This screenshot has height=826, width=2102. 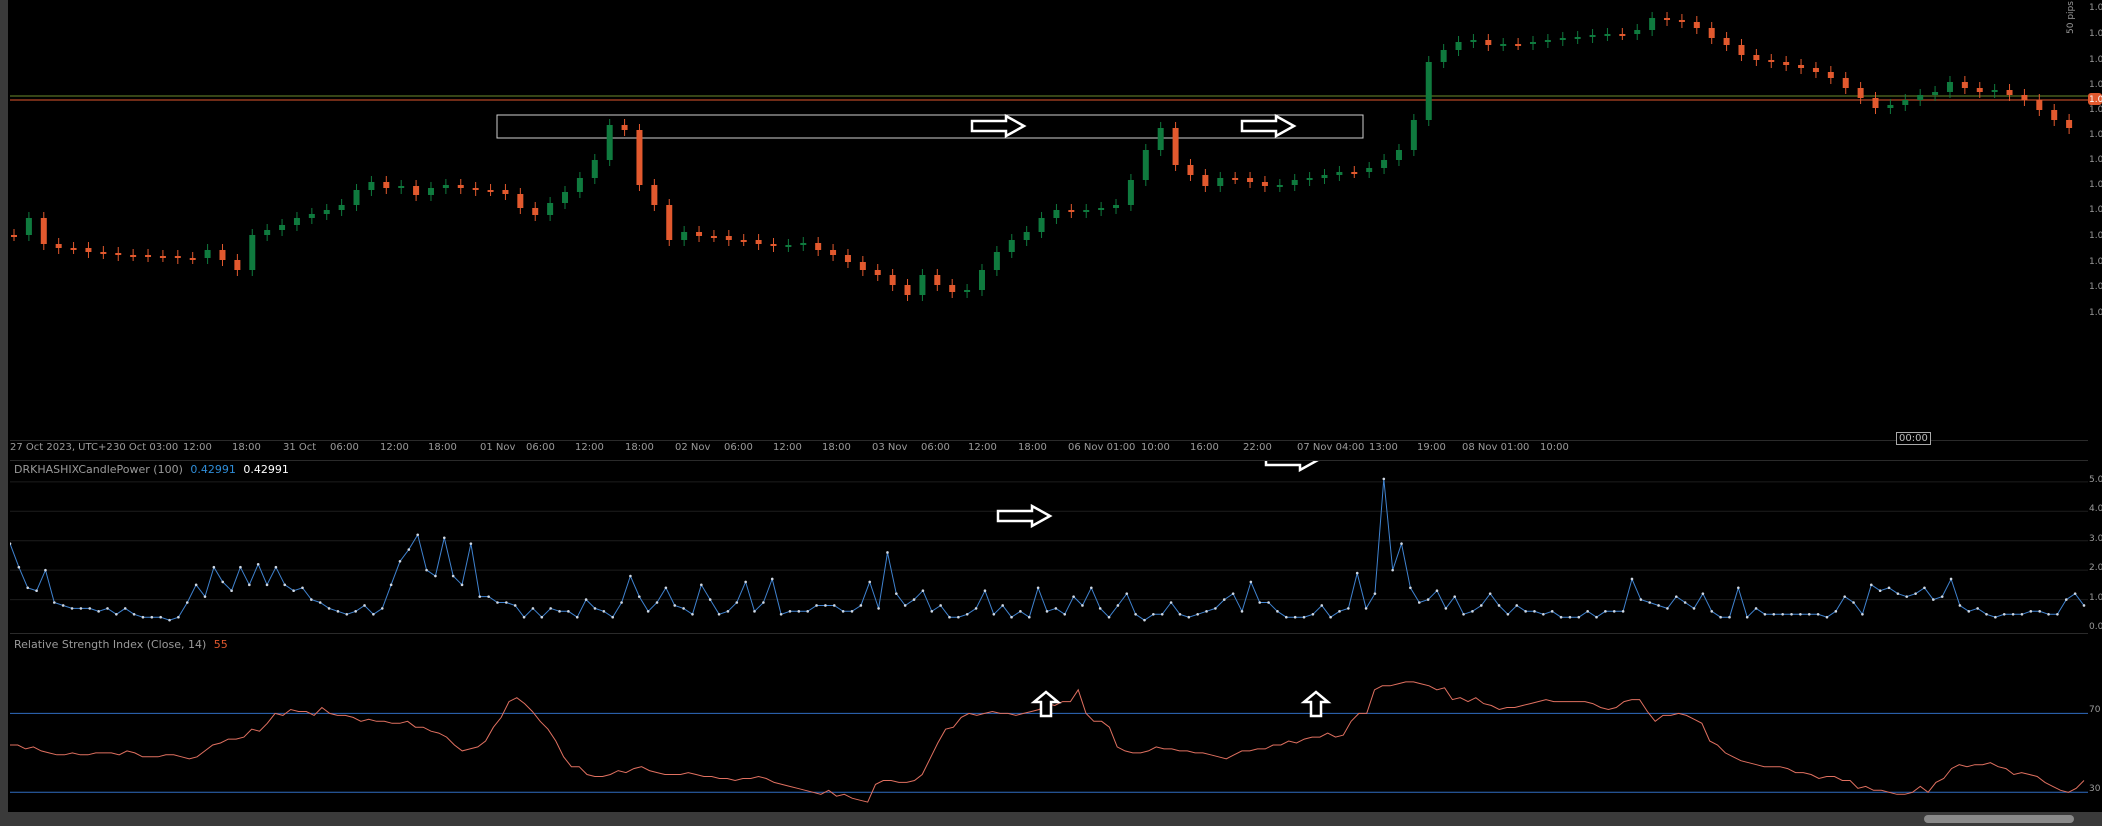 I want to click on time-tick-label: 06:00, so click(x=738, y=447).